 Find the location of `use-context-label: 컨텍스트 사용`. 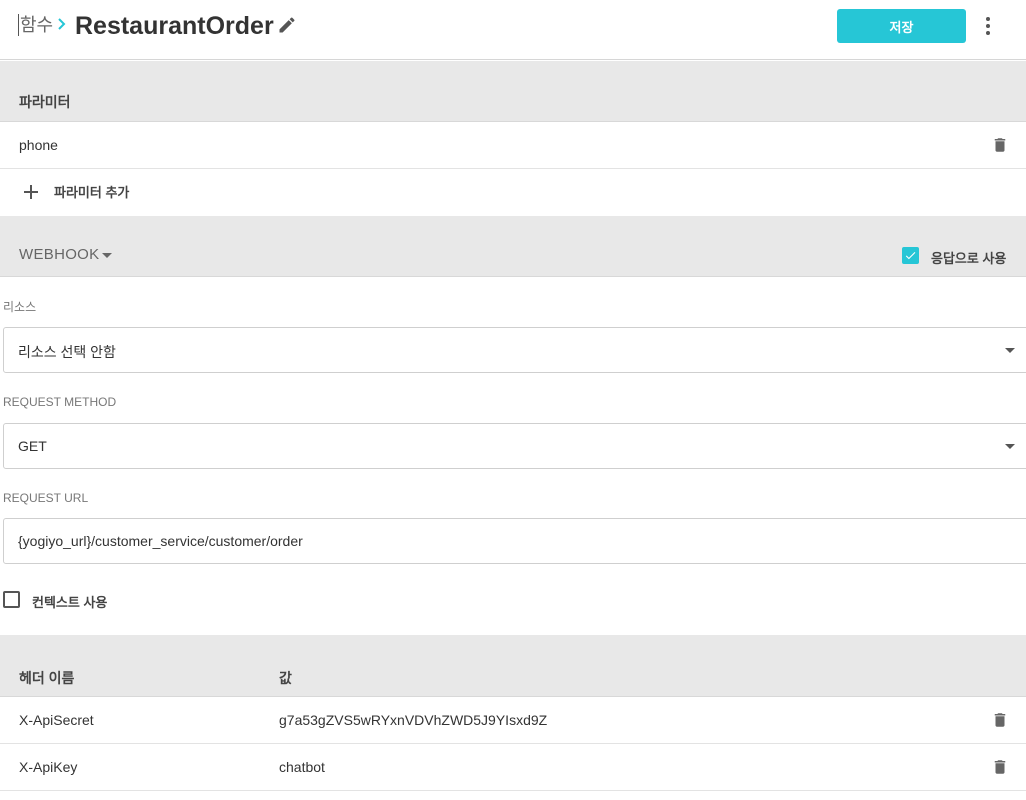

use-context-label: 컨텍스트 사용 is located at coordinates (70, 602).